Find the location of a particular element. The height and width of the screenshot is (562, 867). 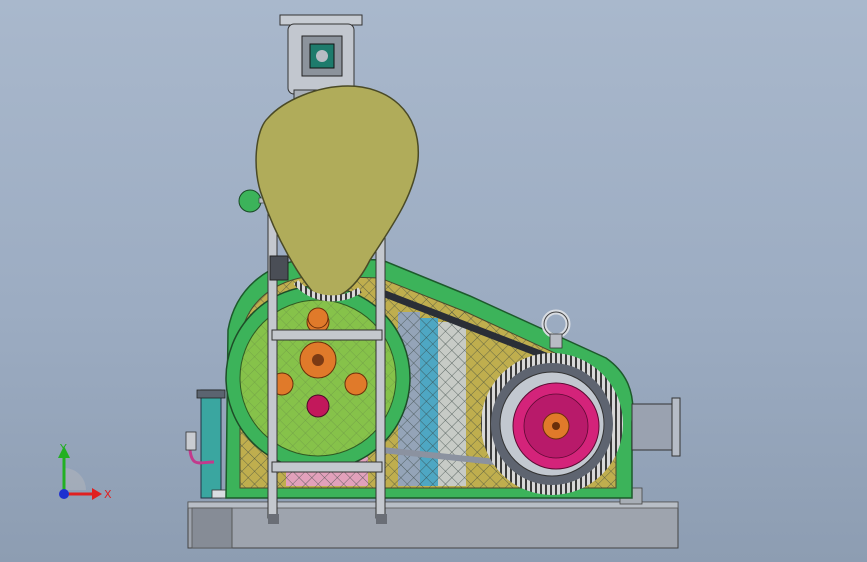

y-axis-label: Y is located at coordinates (63, 448).